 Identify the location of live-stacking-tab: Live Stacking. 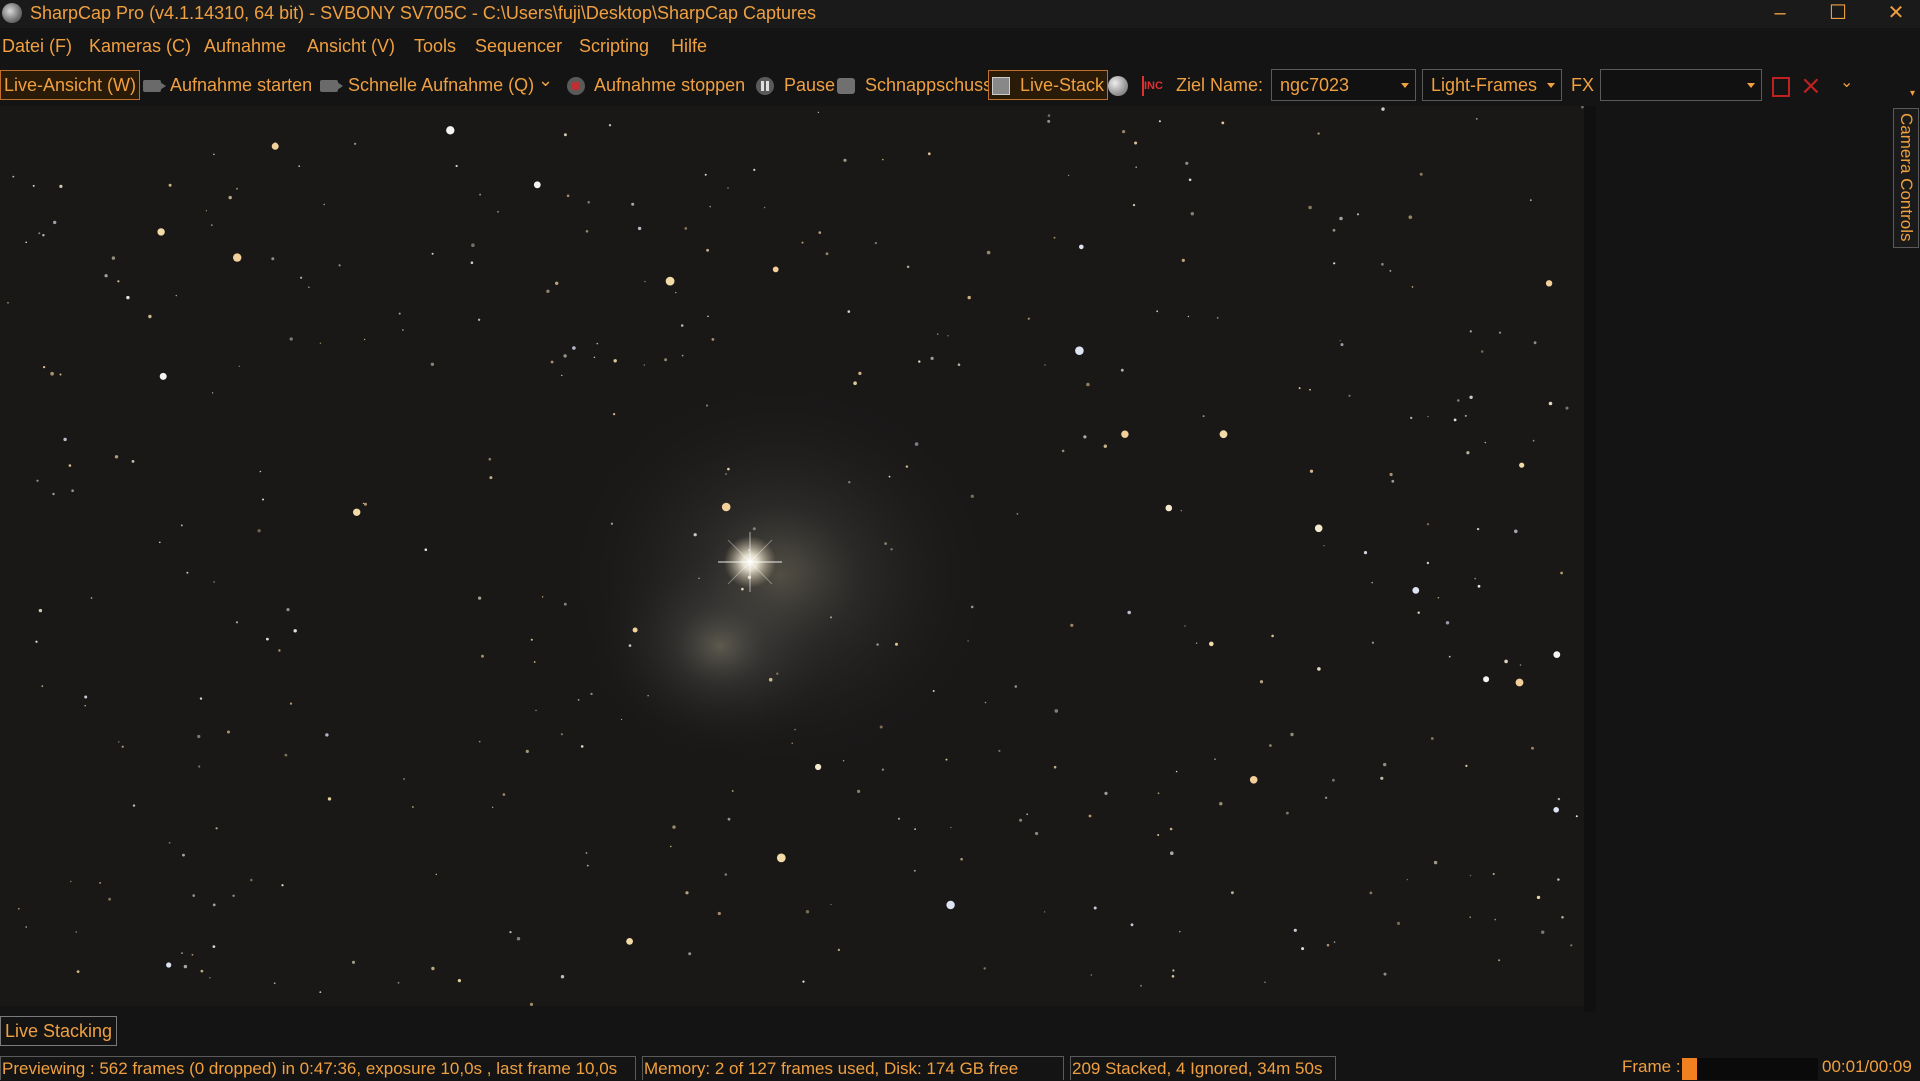
(59, 1031).